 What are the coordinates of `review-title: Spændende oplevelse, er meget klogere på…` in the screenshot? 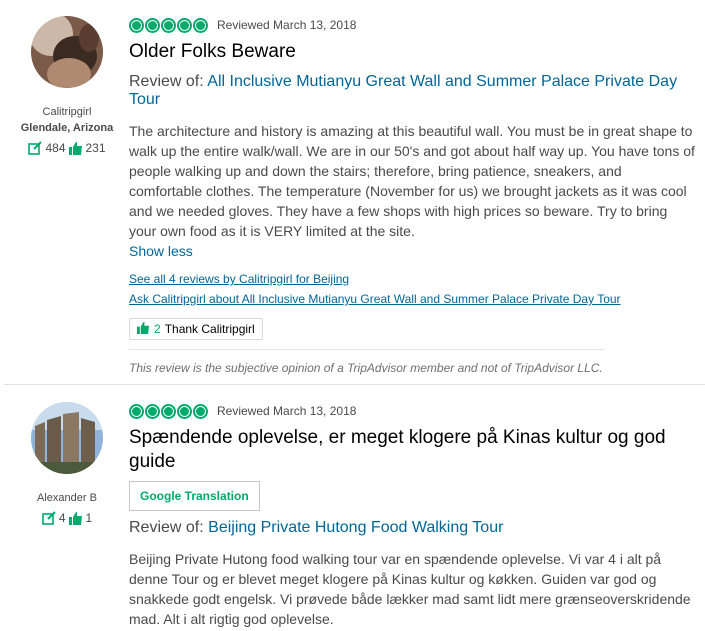 It's located at (404, 450).